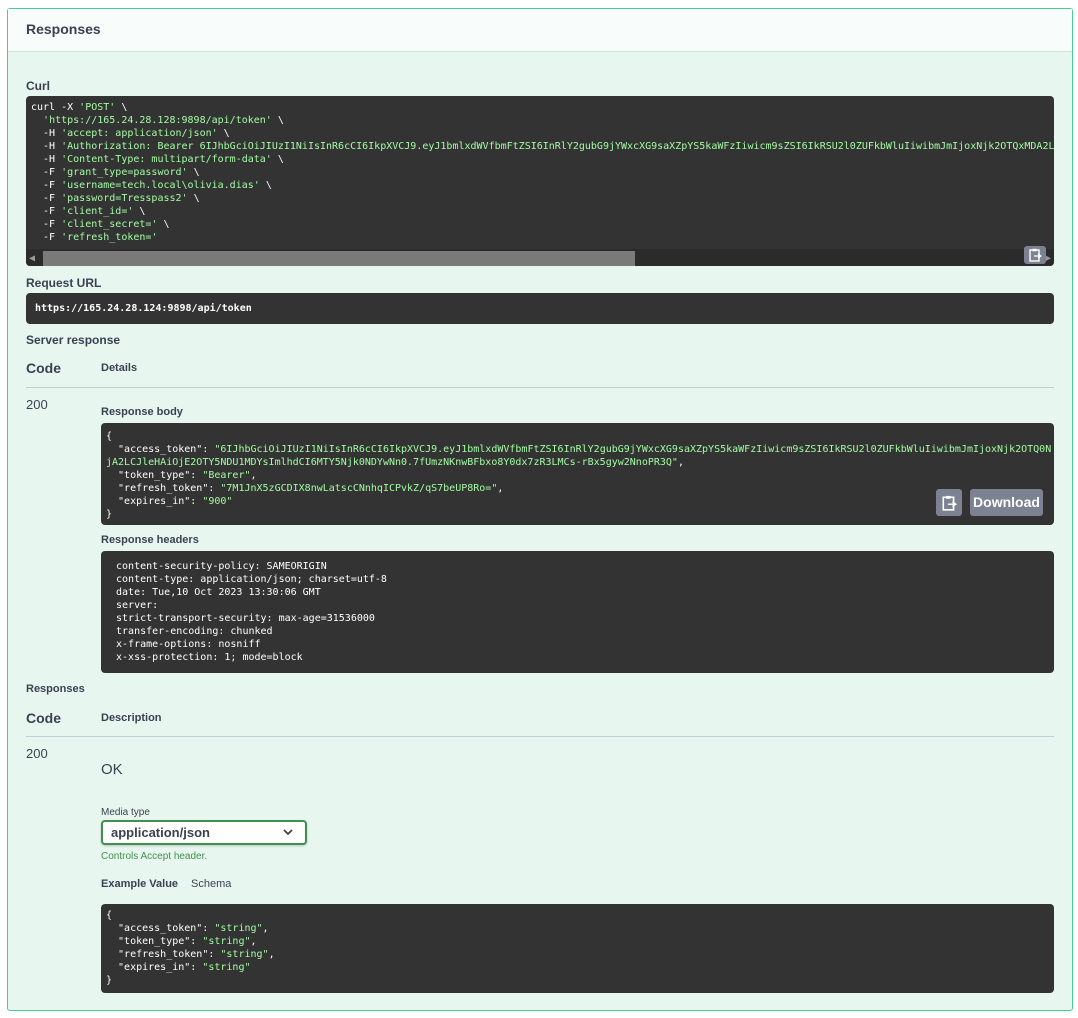  What do you see at coordinates (154, 856) in the screenshot?
I see `controls-accept-note: Controls Accept header.` at bounding box center [154, 856].